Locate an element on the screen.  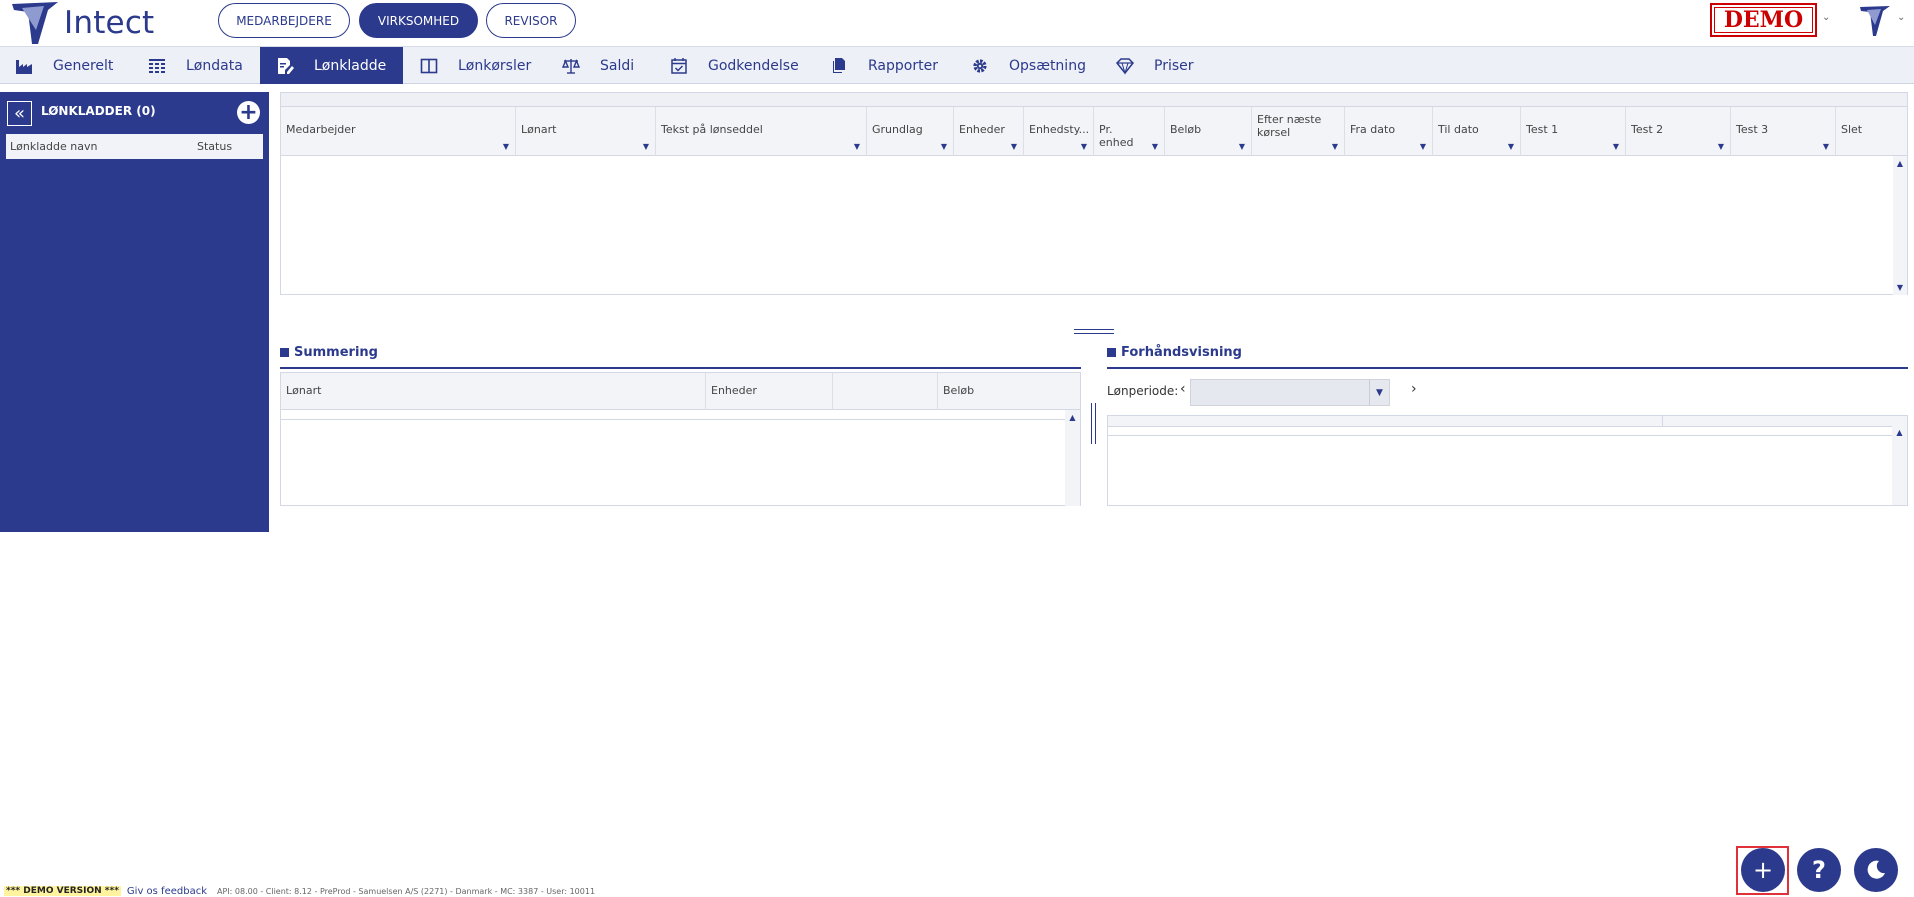
diamond-icon is located at coordinates (1125, 66).